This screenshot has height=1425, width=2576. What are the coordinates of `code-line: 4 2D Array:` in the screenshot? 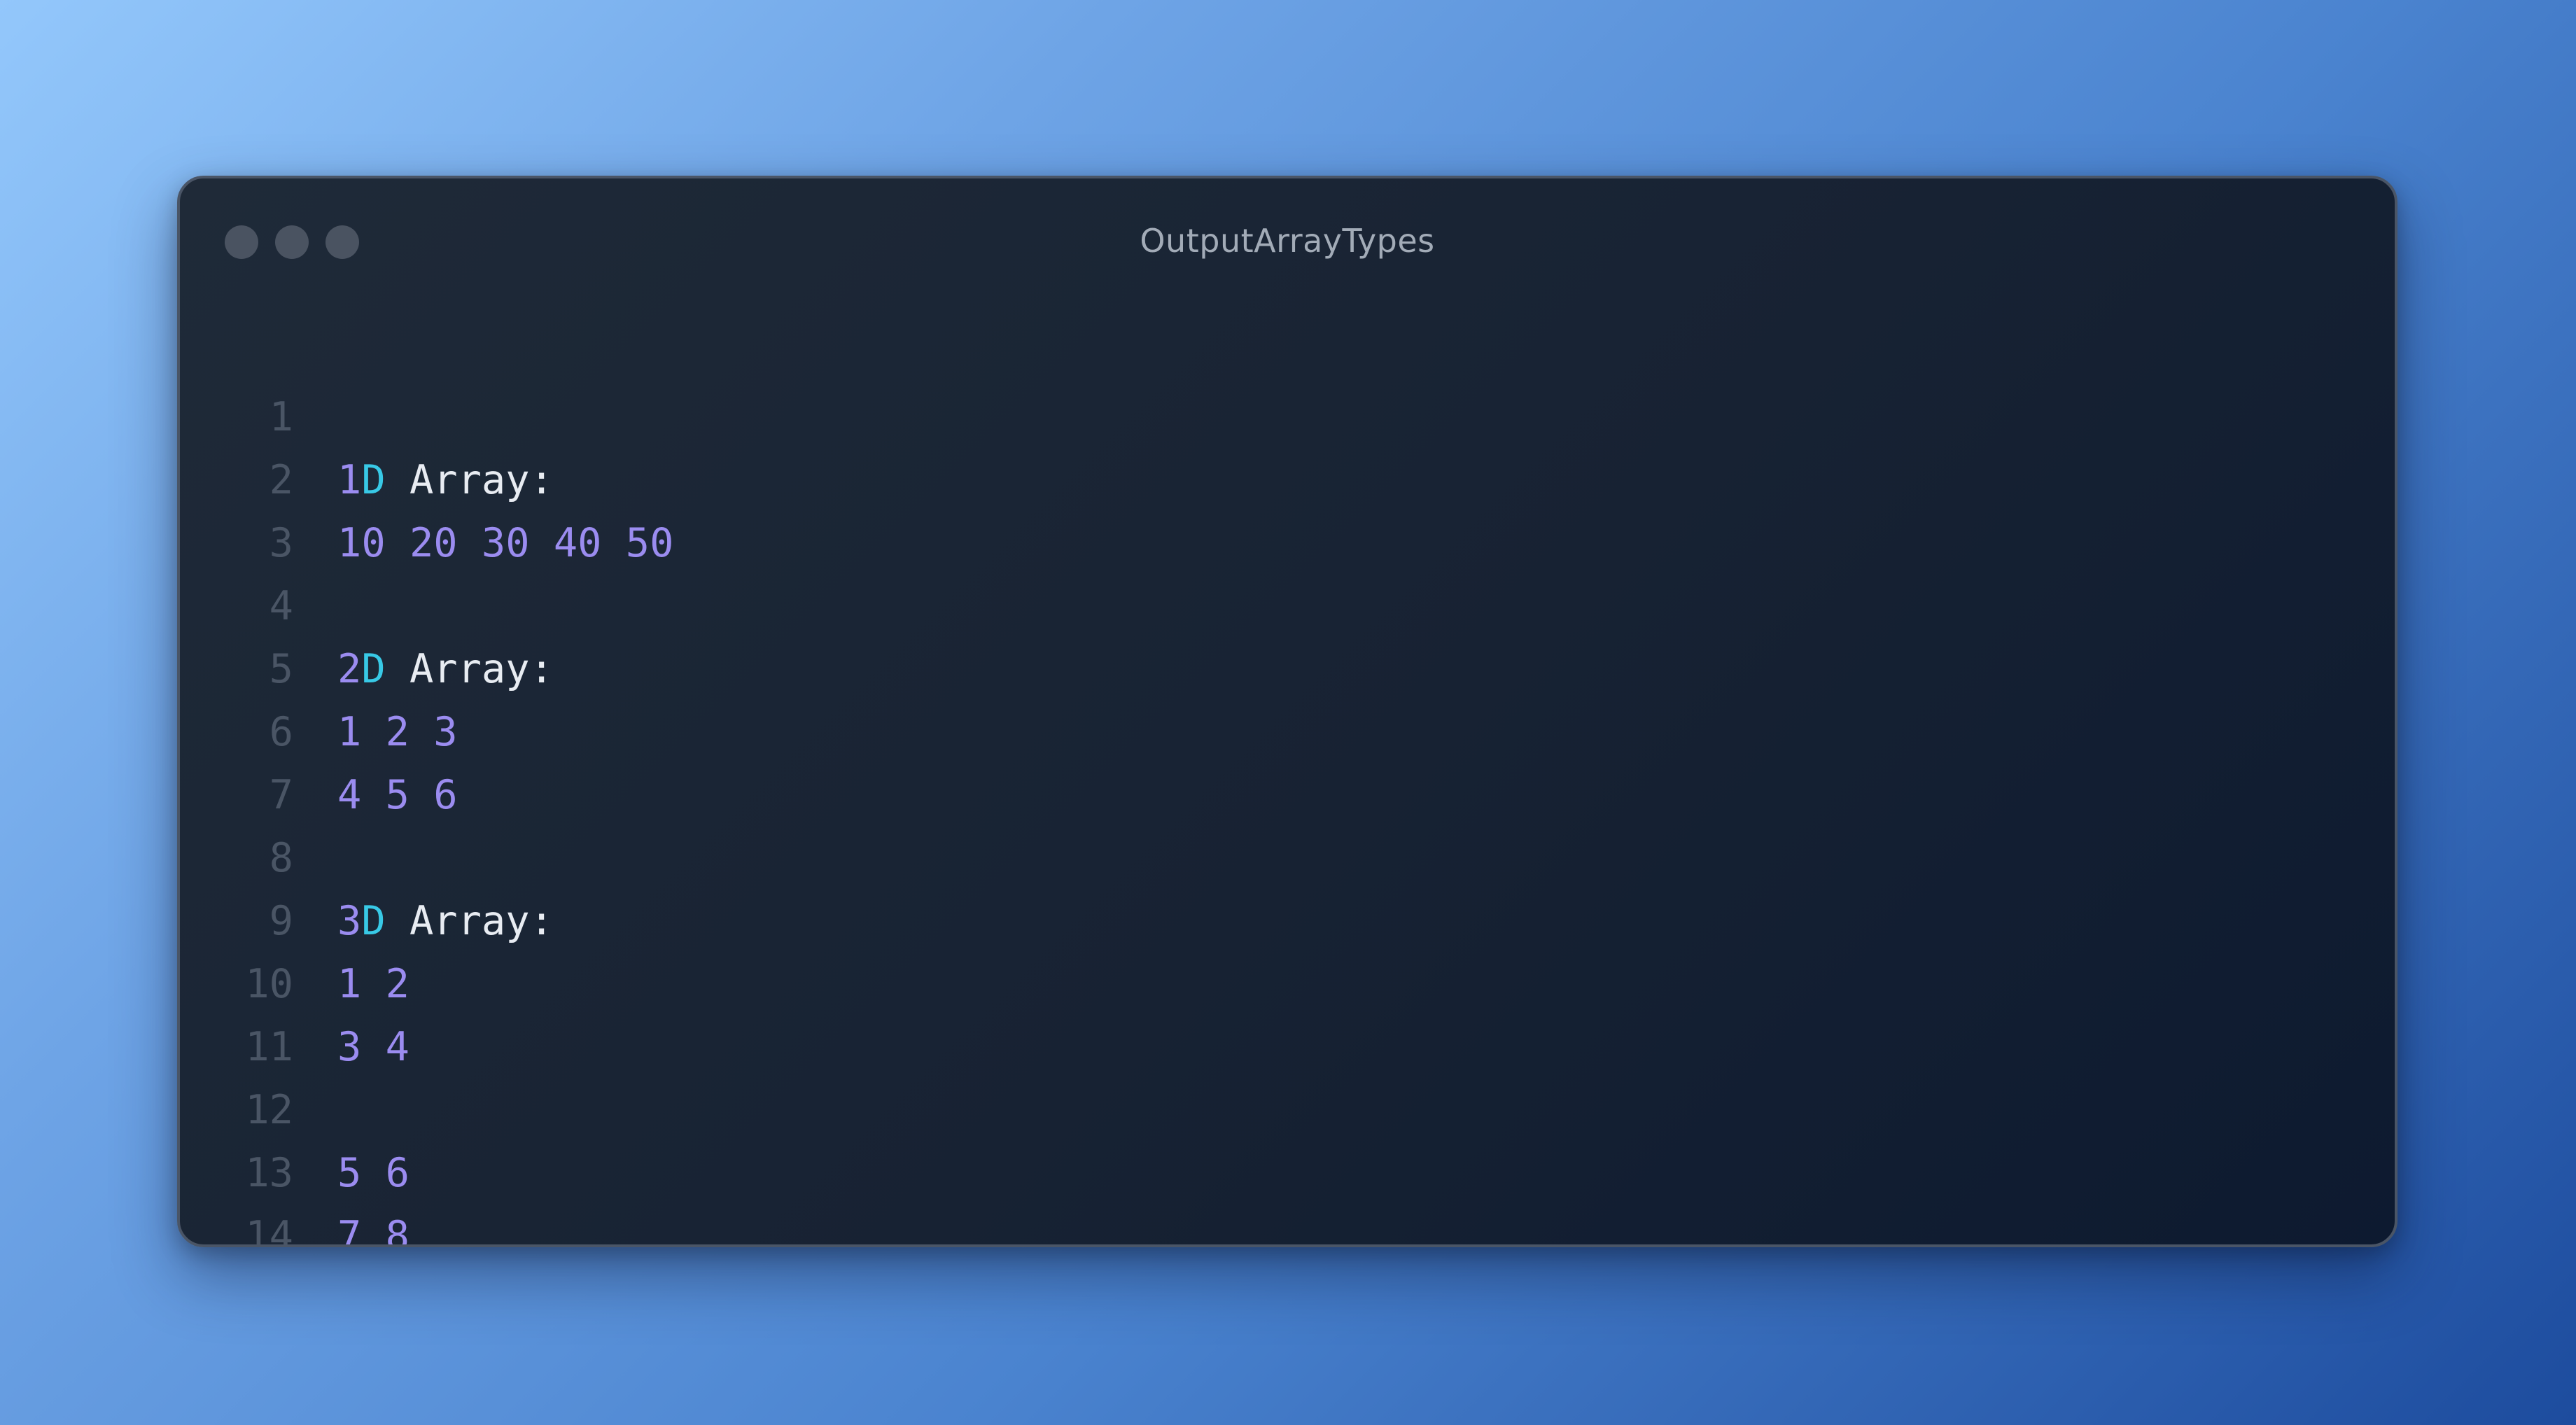 It's located at (1287, 602).